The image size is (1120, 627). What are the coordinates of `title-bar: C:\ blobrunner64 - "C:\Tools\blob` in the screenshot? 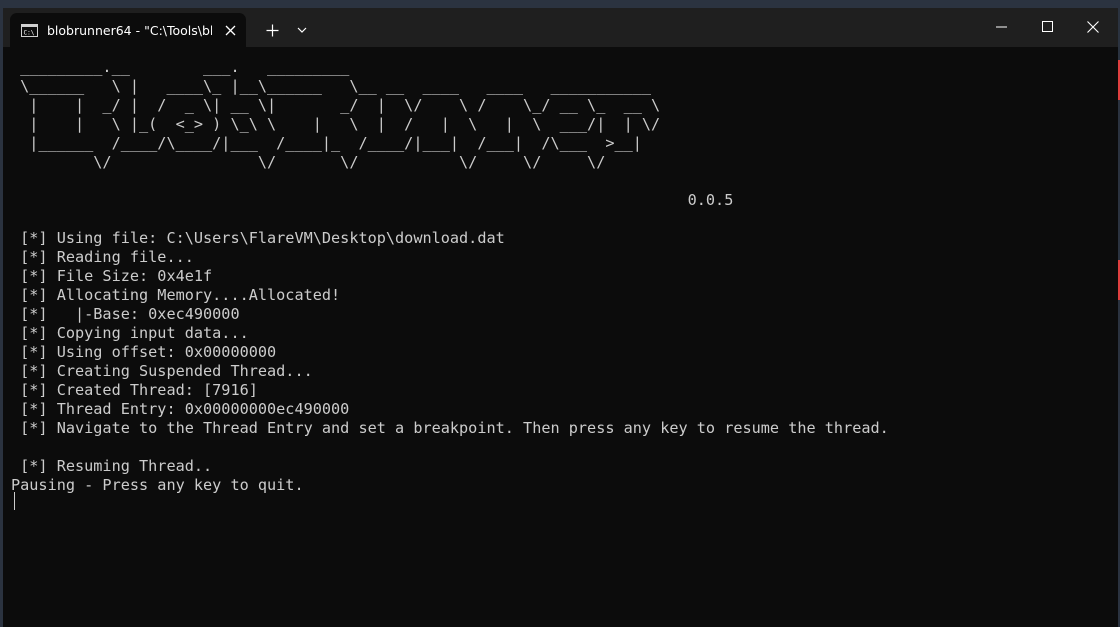 It's located at (560, 27).